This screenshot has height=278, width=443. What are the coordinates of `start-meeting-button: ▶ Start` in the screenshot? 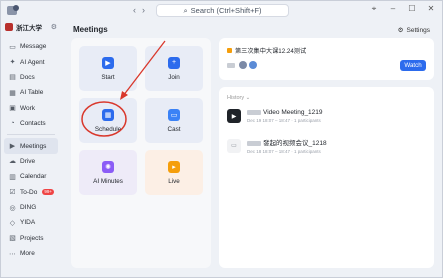 It's located at (108, 68).